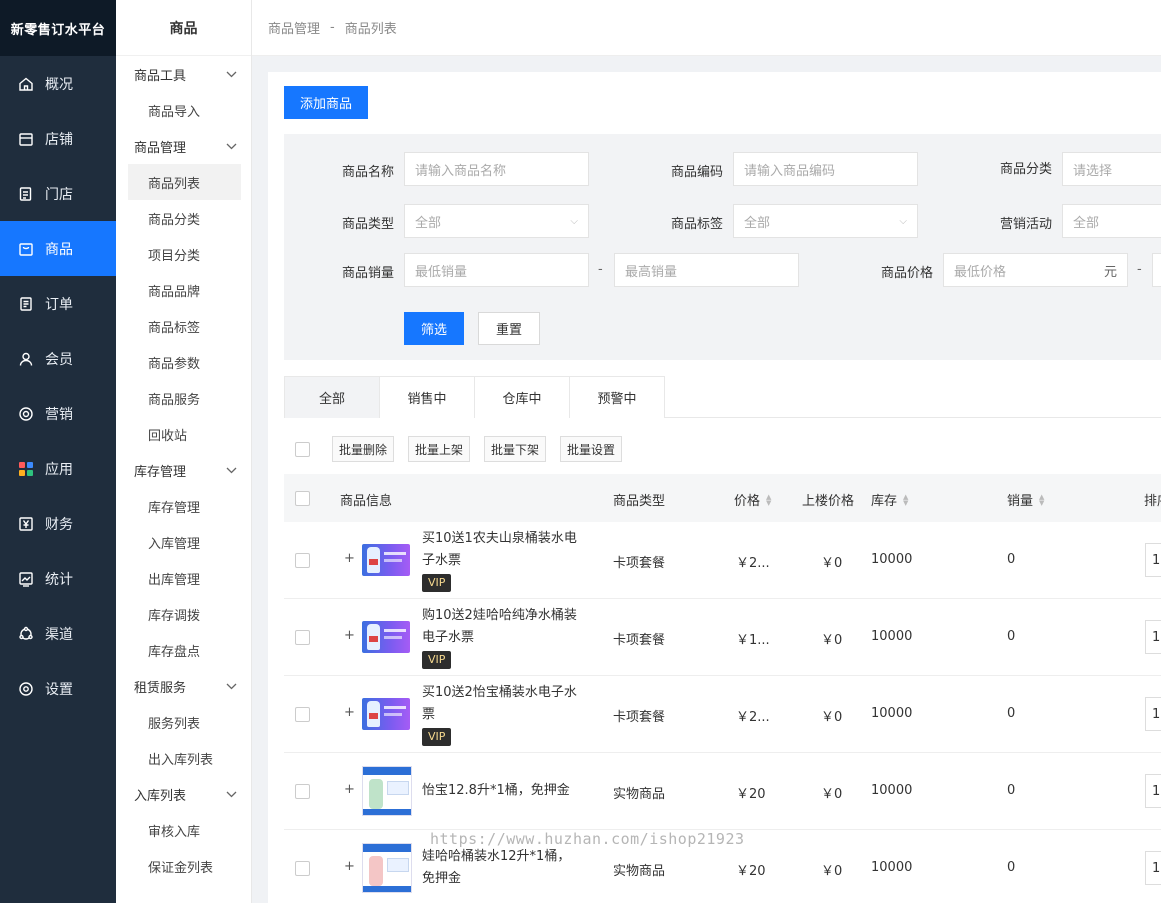  Describe the element at coordinates (363, 449) in the screenshot. I see `batch-delete-button: 批量删除` at that location.